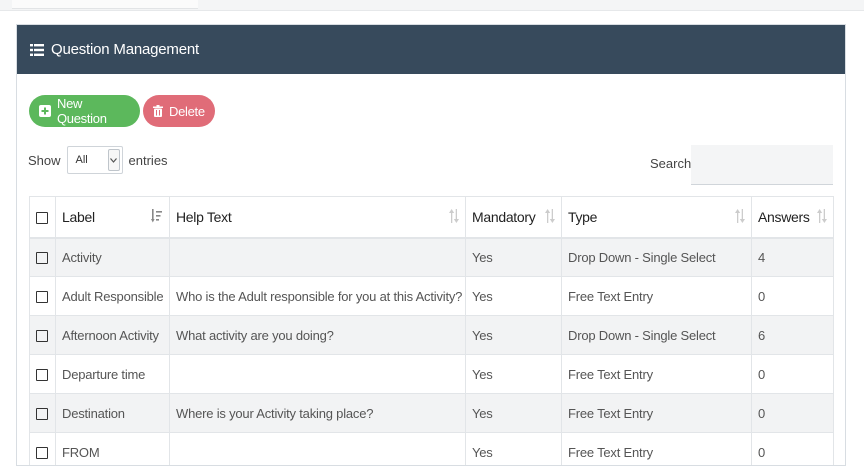 Image resolution: width=864 pixels, height=466 pixels. Describe the element at coordinates (762, 165) in the screenshot. I see `search-input` at that location.